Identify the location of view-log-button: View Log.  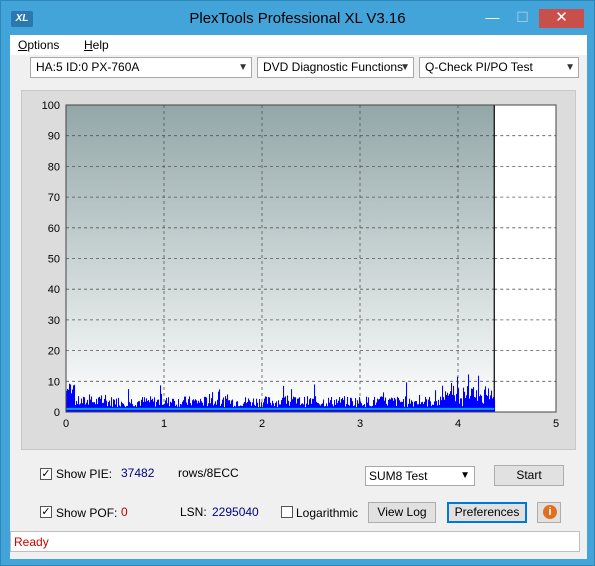
(402, 512).